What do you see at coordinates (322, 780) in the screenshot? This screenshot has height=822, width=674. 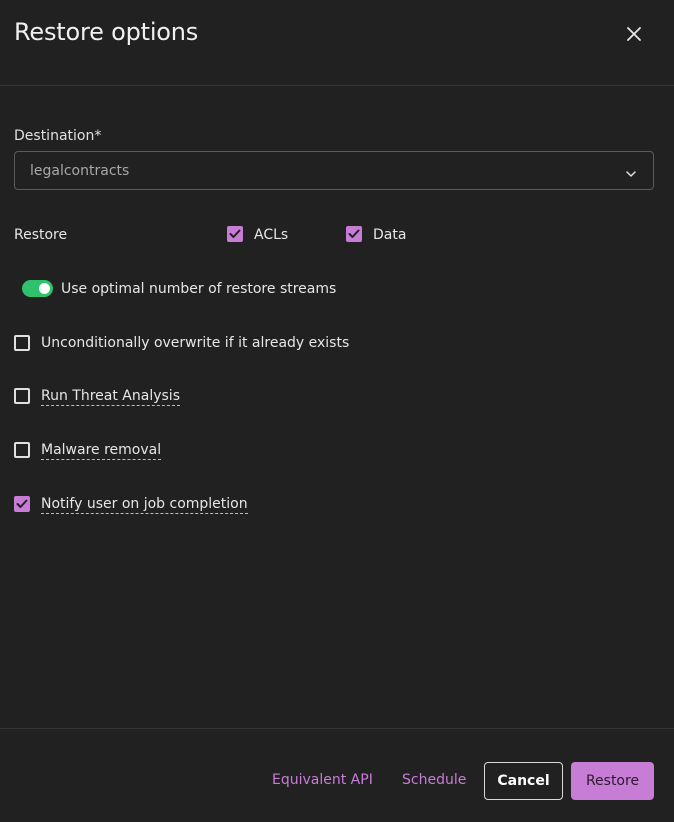 I see `equivalent-api-button: Equivalent API` at bounding box center [322, 780].